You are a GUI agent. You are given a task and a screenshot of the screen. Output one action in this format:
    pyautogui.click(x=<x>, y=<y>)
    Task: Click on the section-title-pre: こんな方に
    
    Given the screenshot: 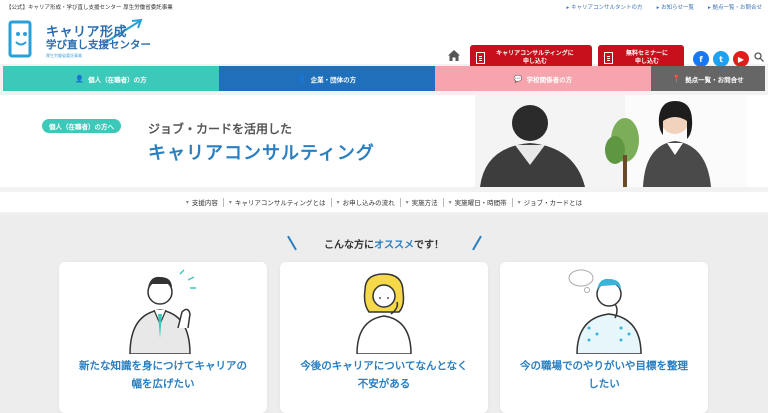 What is the action you would take?
    pyautogui.click(x=349, y=245)
    